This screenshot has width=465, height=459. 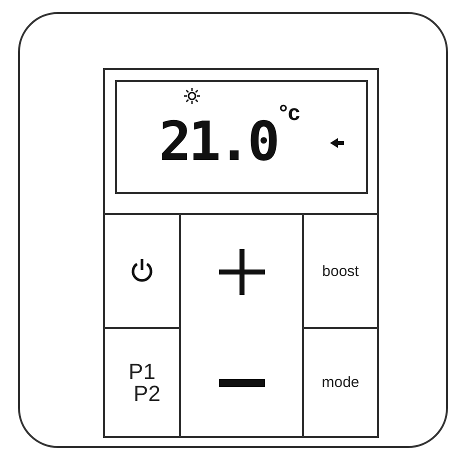 I want to click on sun-icon, so click(x=192, y=96).